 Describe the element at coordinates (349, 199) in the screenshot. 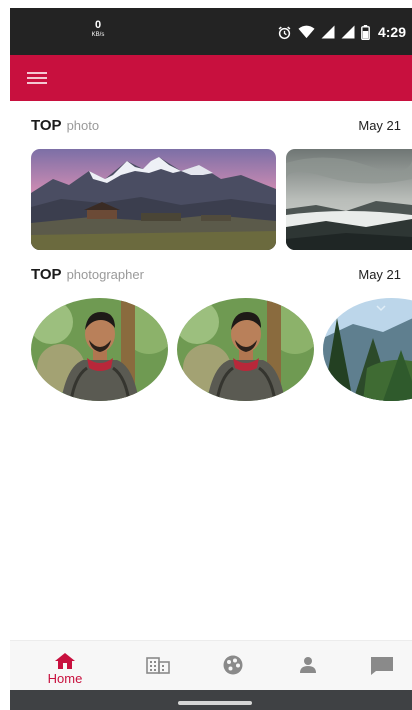

I see `photo-card-misty-valley` at that location.